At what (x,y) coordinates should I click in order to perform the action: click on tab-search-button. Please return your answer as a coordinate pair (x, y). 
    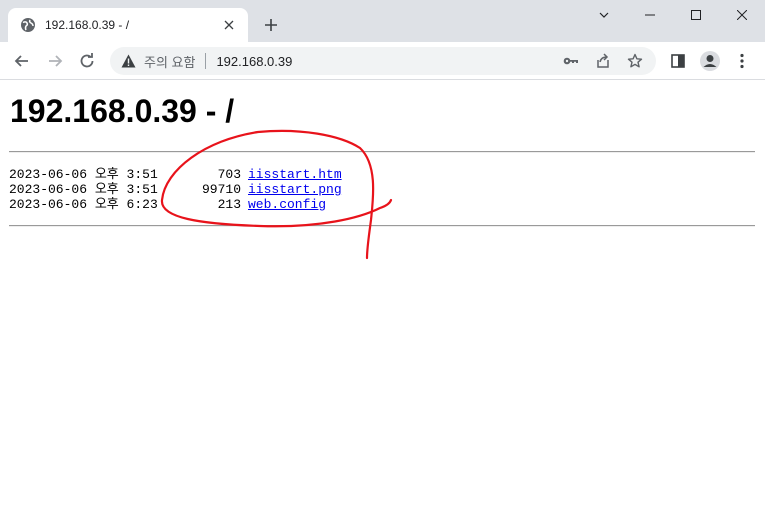
    Looking at the image, I should click on (604, 15).